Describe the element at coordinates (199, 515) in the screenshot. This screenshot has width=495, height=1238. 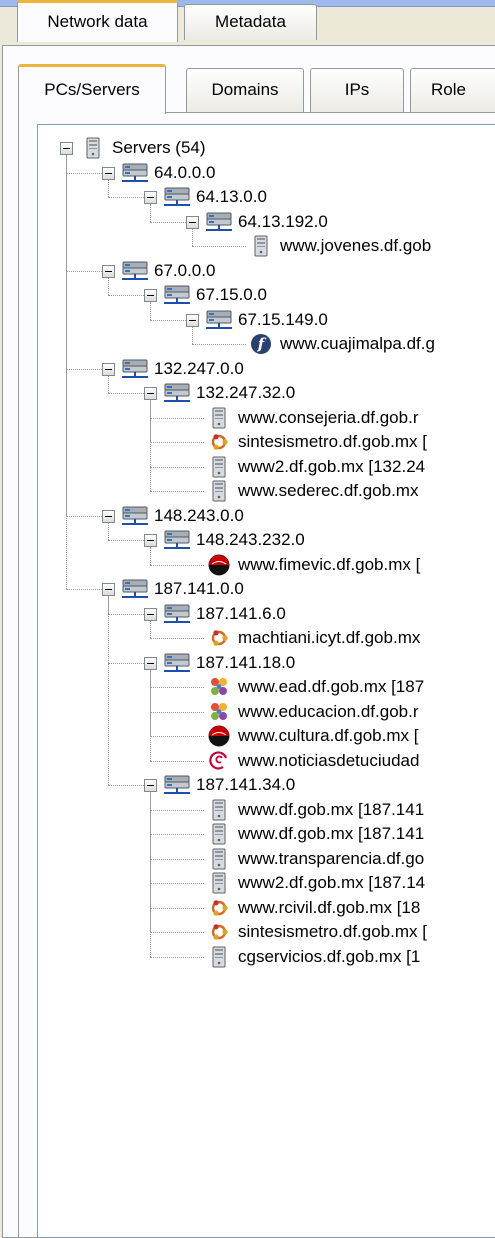
I see `tree-node-label: 148.243.0.0` at that location.